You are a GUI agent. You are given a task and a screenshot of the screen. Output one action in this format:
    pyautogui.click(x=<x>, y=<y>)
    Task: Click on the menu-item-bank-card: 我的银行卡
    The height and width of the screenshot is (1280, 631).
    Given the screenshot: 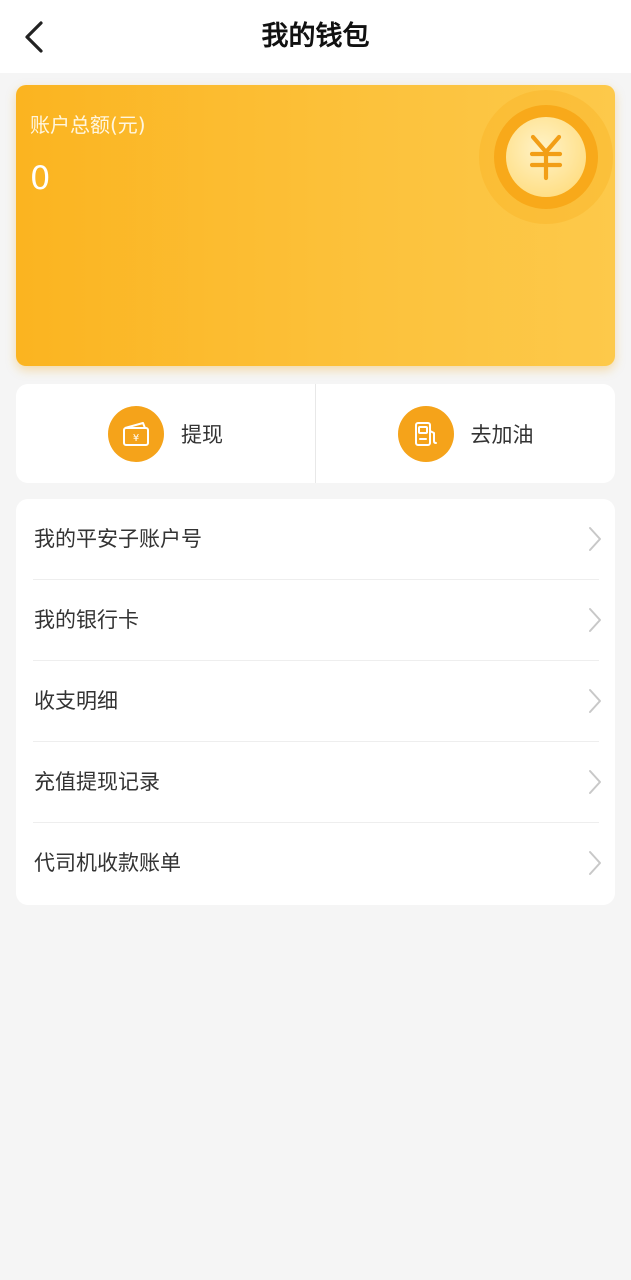 What is the action you would take?
    pyautogui.click(x=315, y=620)
    